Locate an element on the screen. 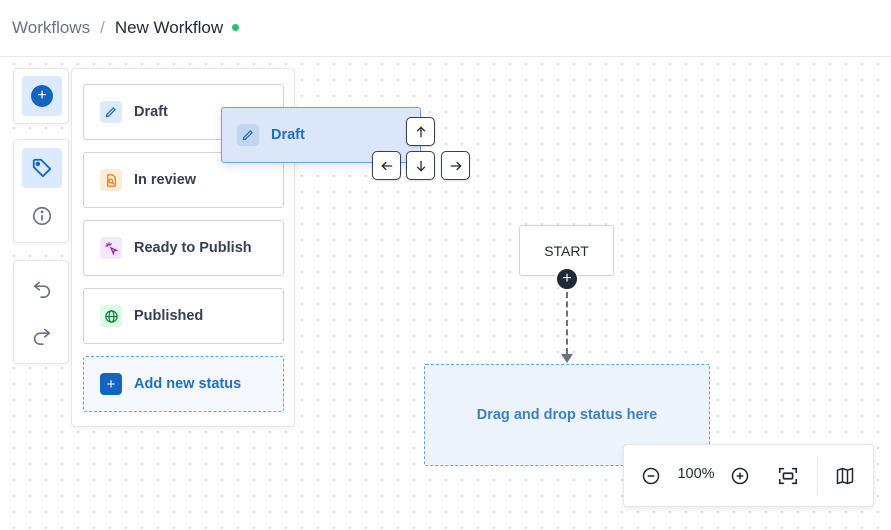  add-tool-button: + is located at coordinates (42, 96).